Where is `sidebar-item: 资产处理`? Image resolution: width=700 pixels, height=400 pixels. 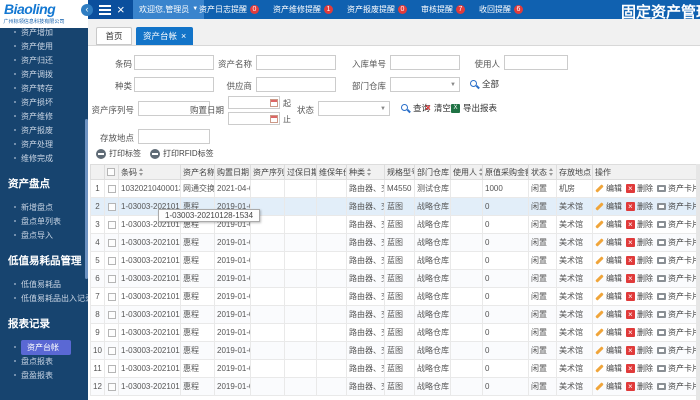 sidebar-item: 资产处理 is located at coordinates (44, 144).